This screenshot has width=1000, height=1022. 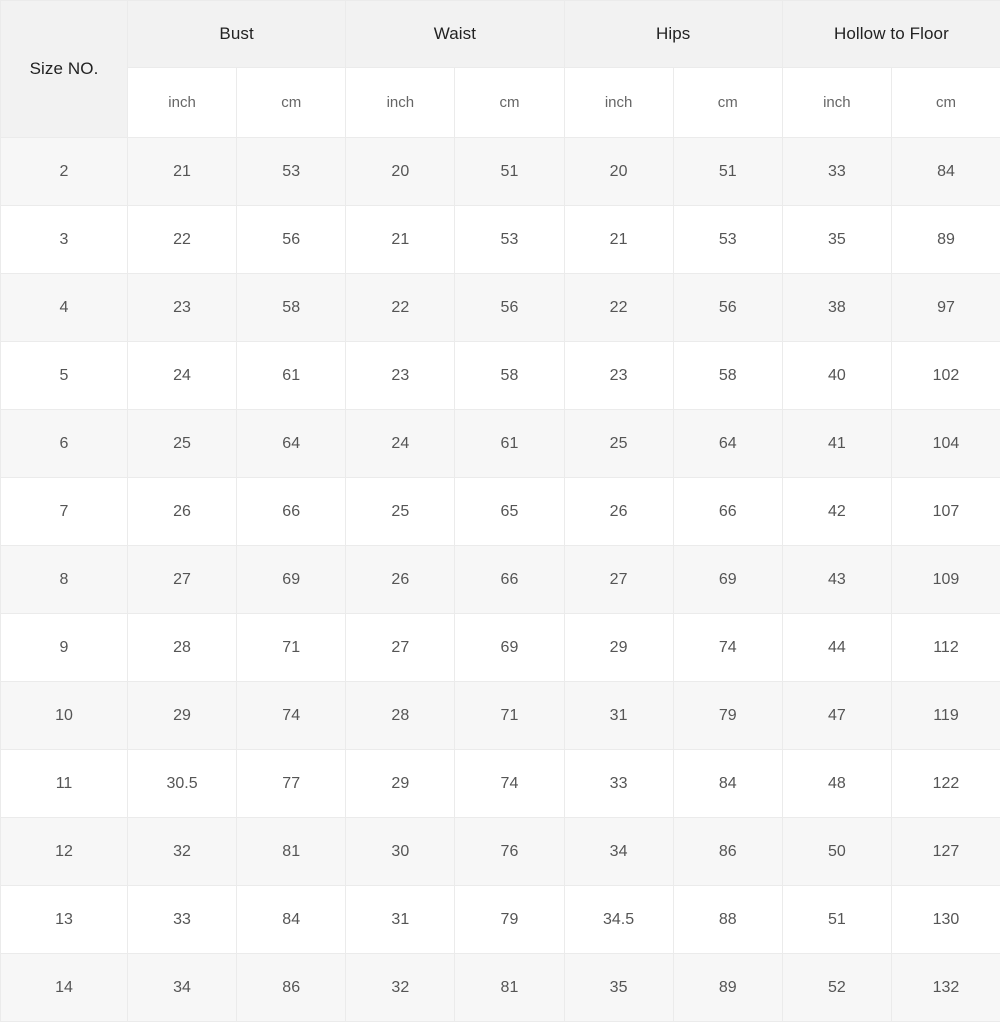 I want to click on table-cell: 28, so click(x=182, y=648).